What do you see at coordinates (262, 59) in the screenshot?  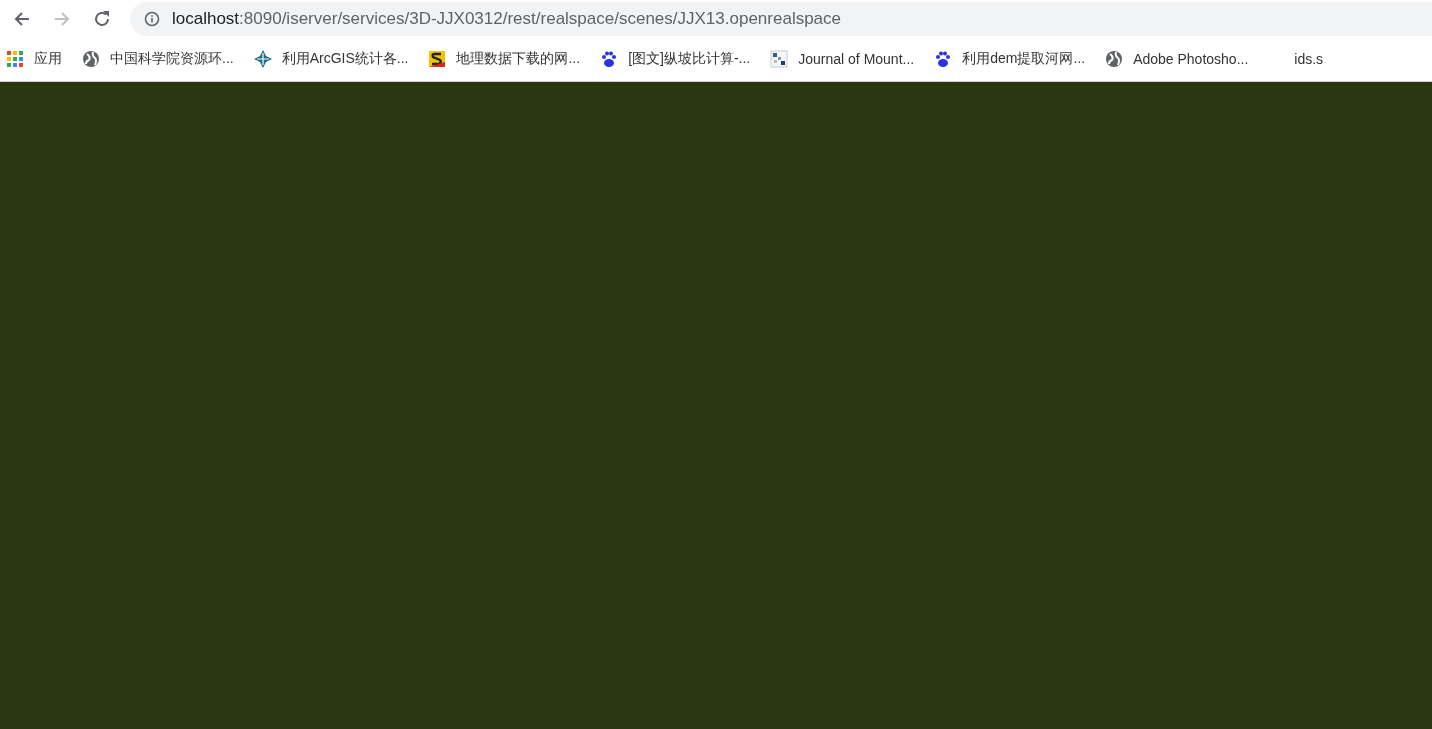 I see `compass-star-icon` at bounding box center [262, 59].